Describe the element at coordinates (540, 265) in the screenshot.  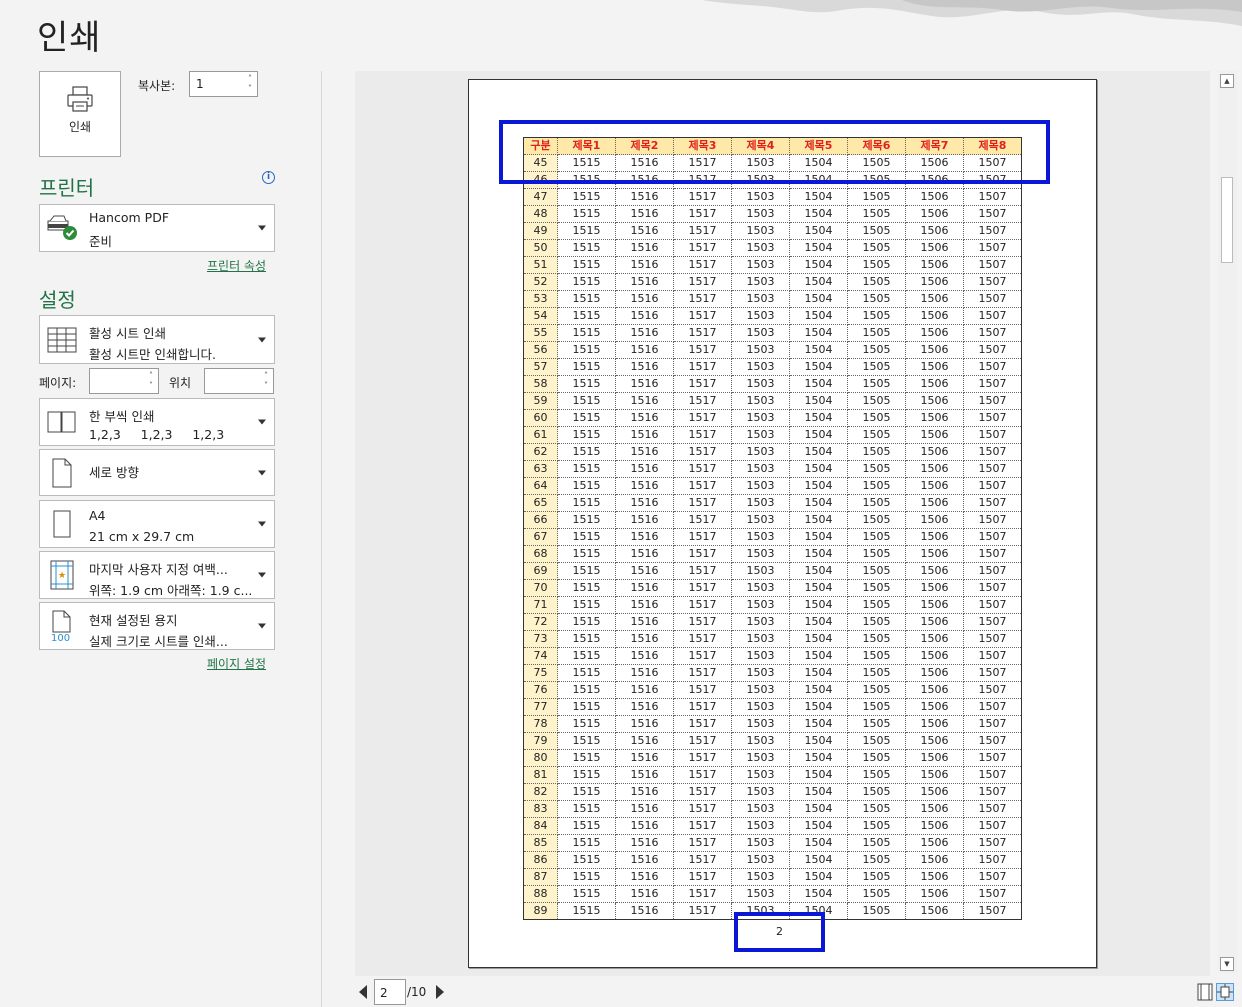
I see `row-label-cell: 51` at that location.